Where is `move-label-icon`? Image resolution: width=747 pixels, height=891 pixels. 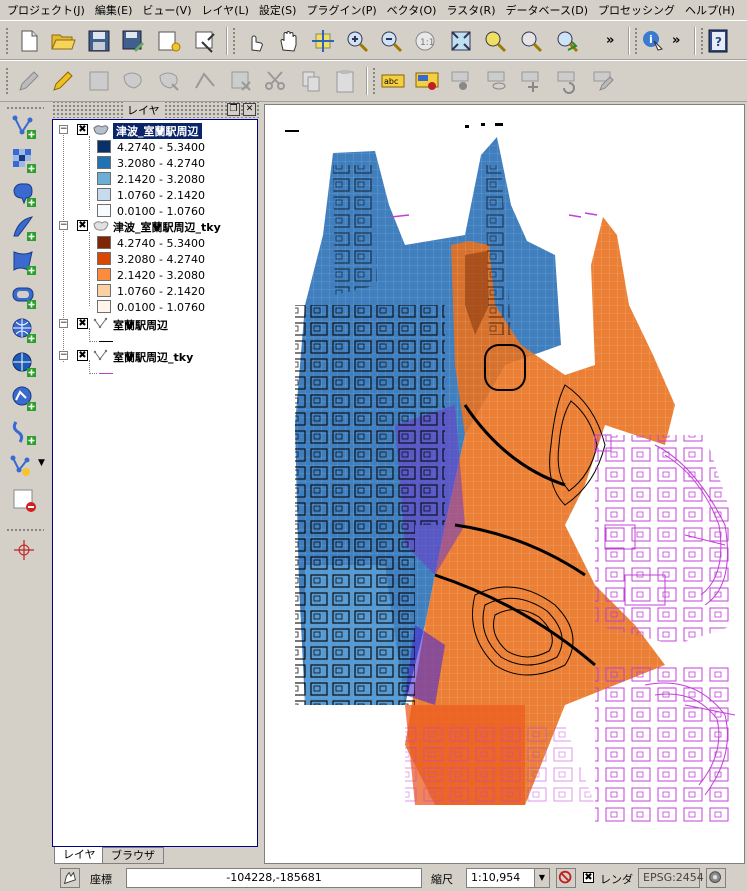 move-label-icon is located at coordinates (531, 81).